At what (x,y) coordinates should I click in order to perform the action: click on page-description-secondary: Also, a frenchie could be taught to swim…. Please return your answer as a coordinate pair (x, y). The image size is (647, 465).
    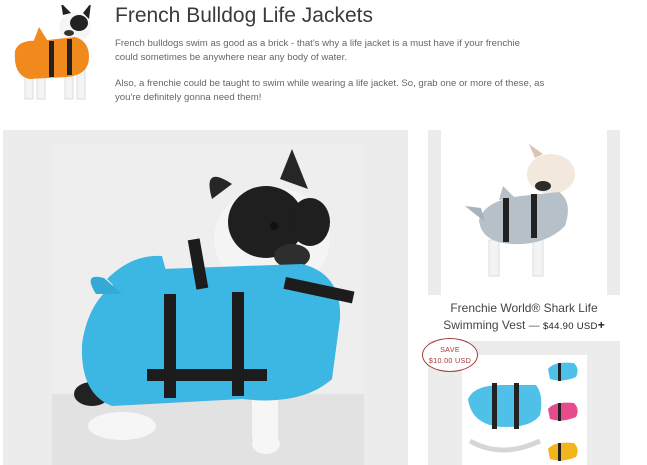
    Looking at the image, I should click on (330, 90).